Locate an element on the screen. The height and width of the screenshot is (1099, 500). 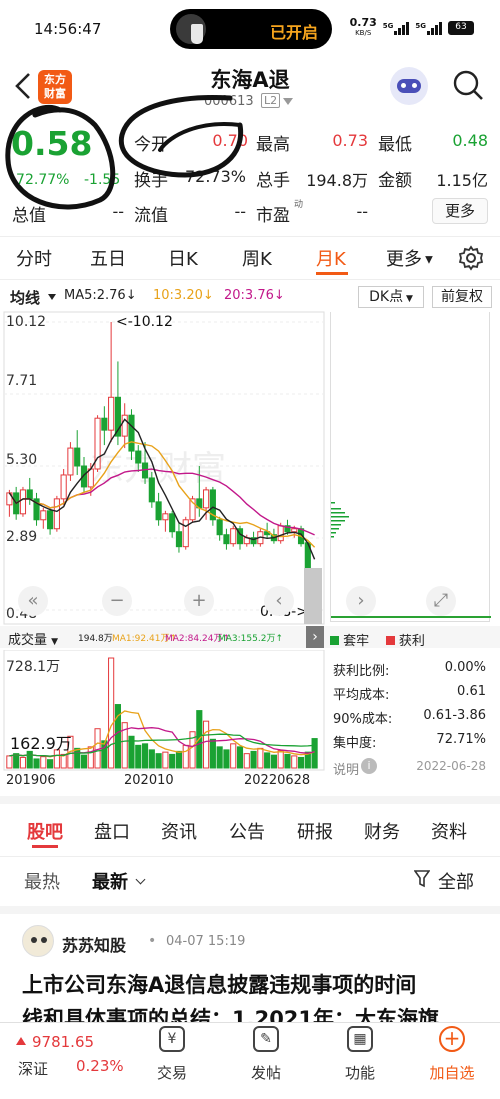
zoom-in-icon: + is located at coordinates (199, 601).